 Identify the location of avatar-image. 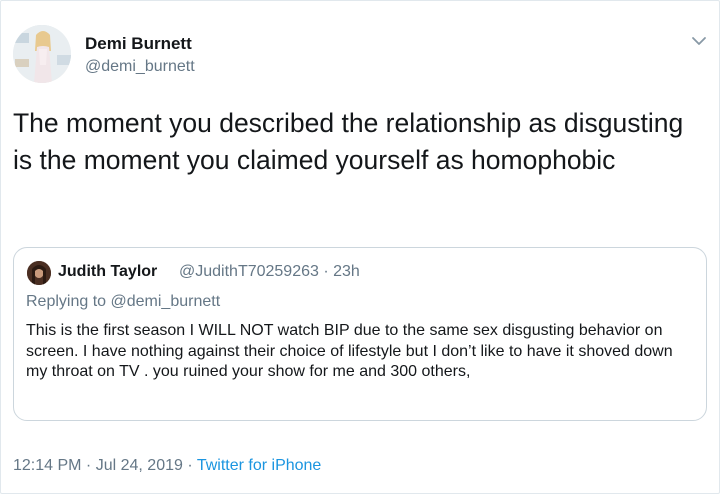
(42, 54).